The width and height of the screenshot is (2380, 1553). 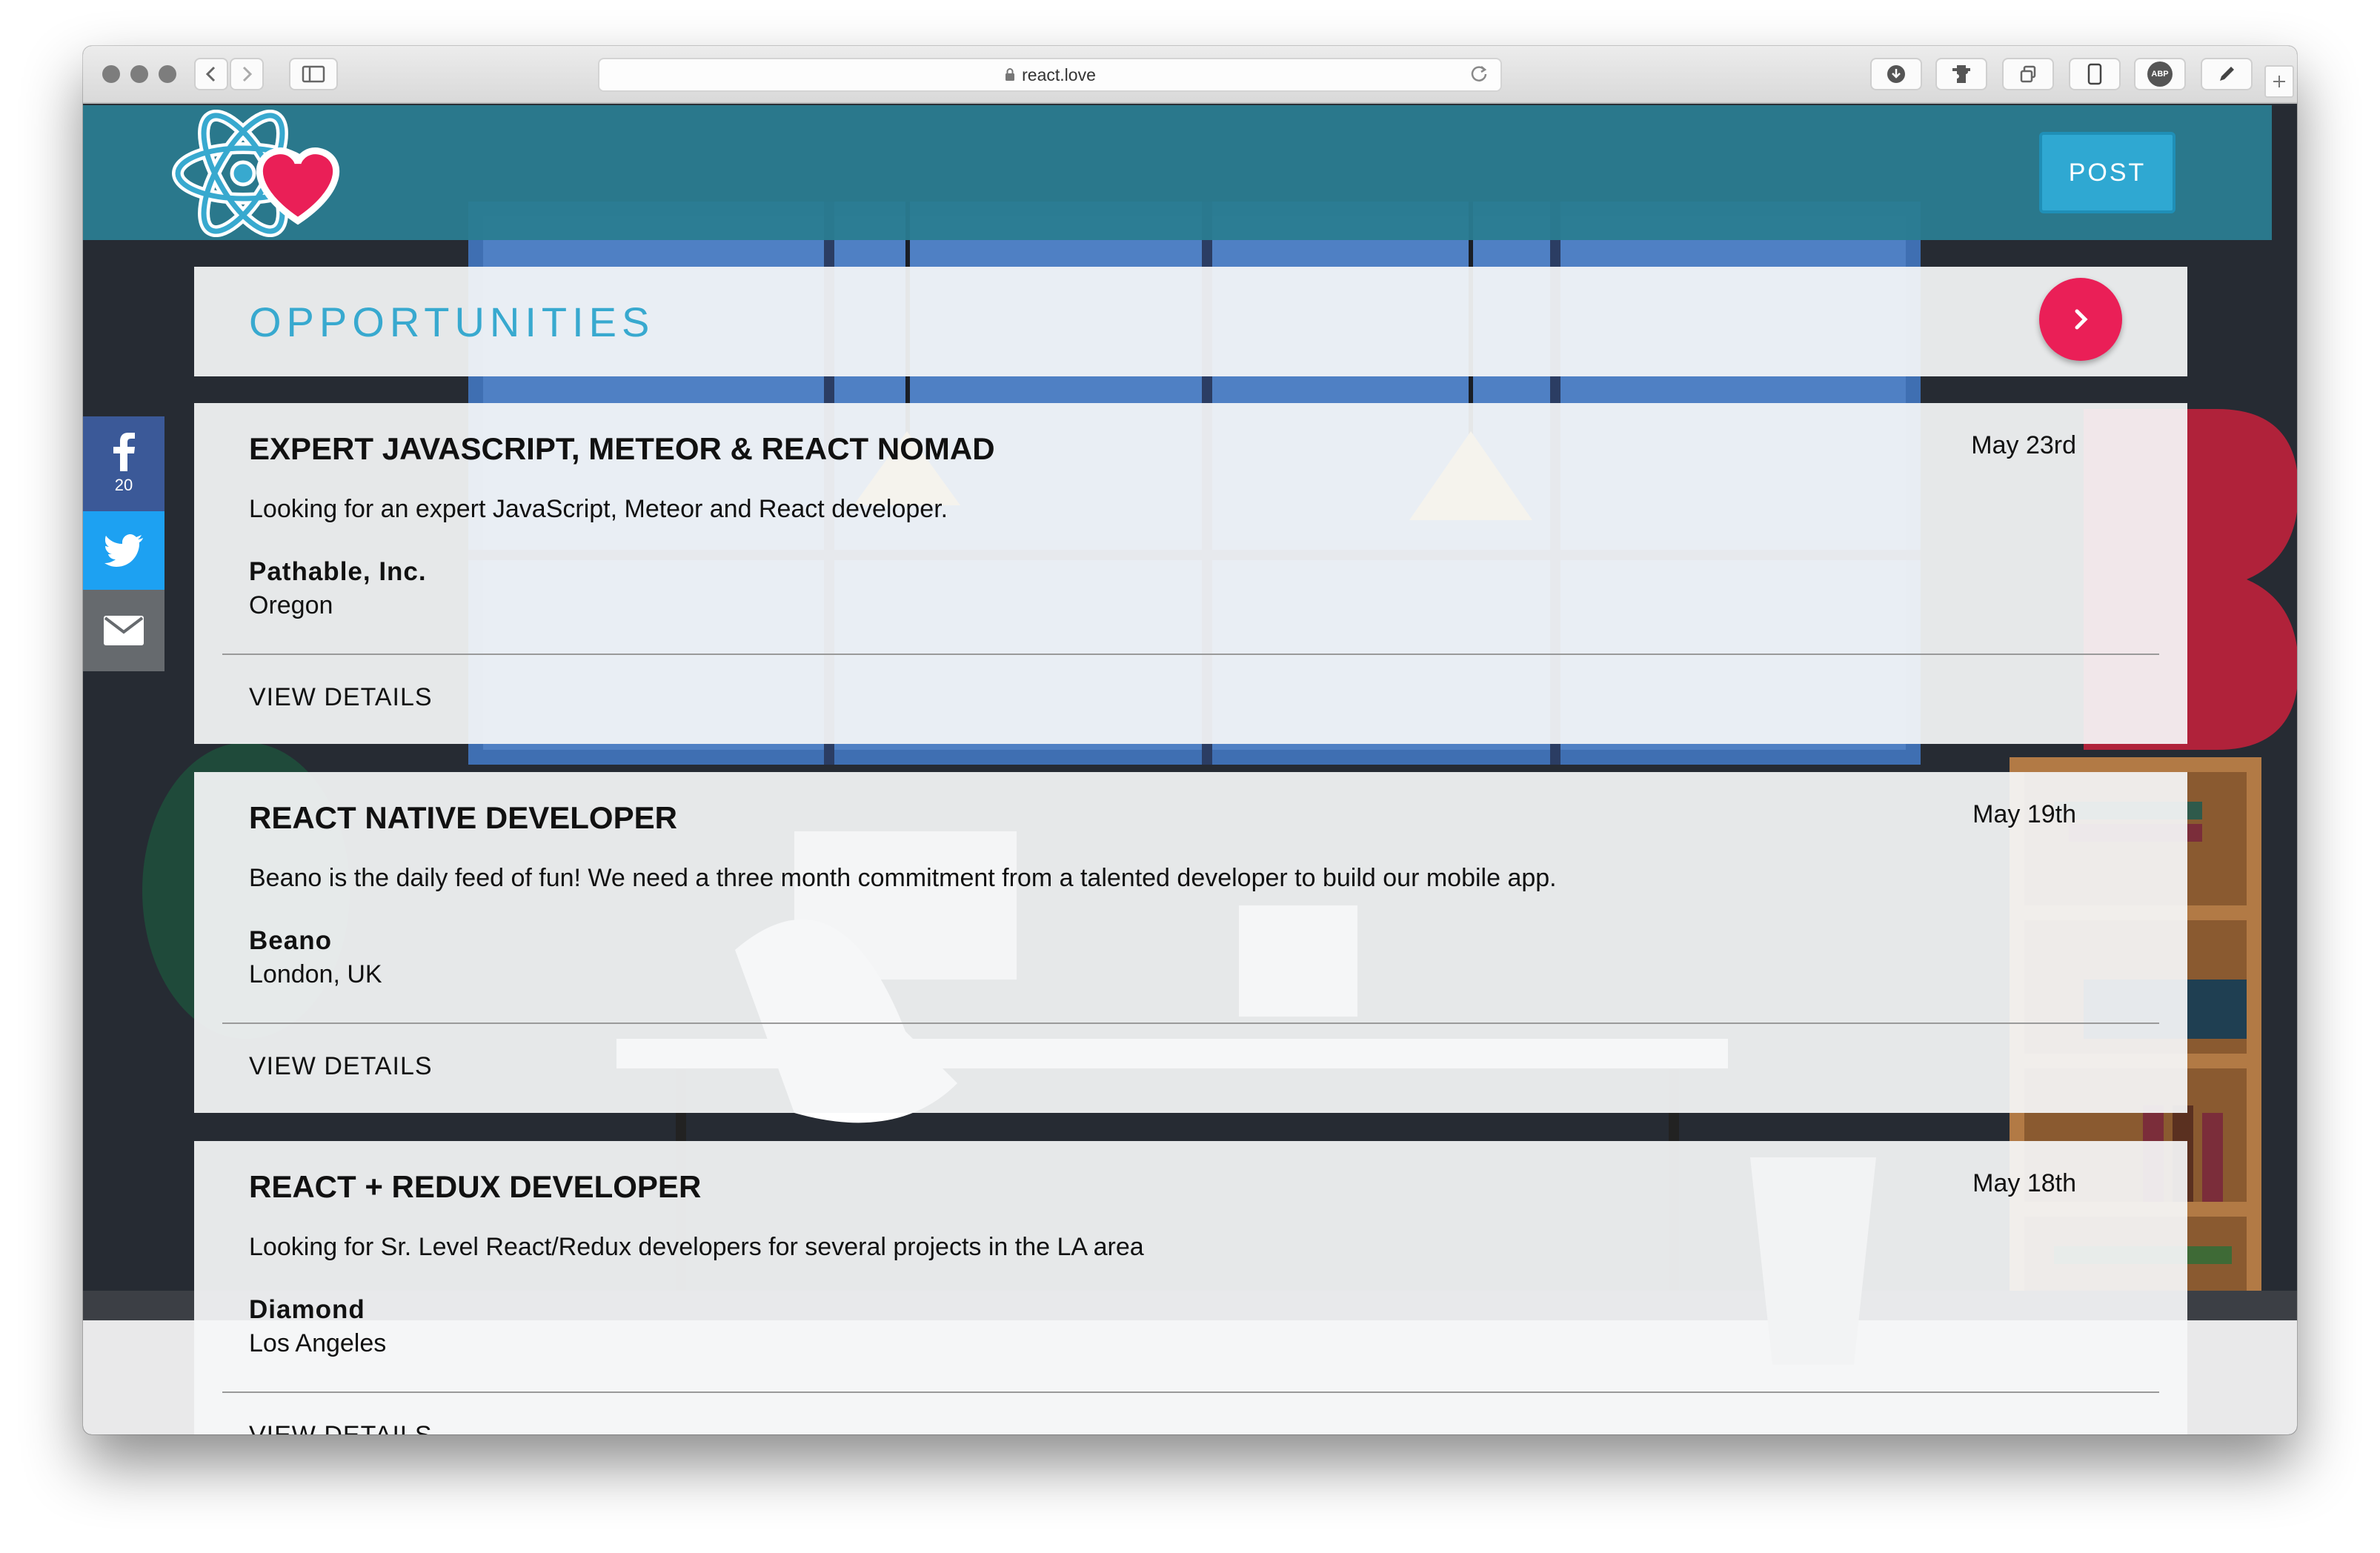 What do you see at coordinates (475, 1186) in the screenshot?
I see `job-title: REACT + REDUX DEVELOPER` at bounding box center [475, 1186].